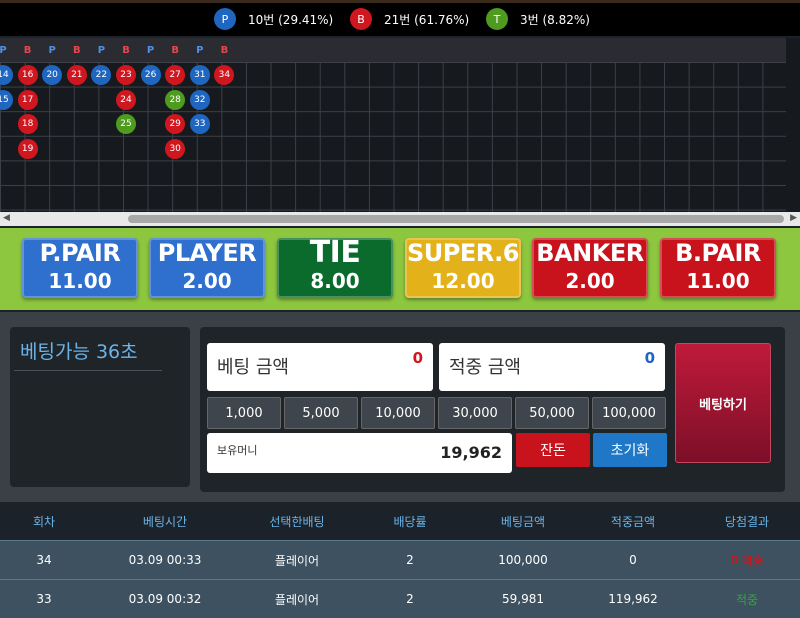  I want to click on cell-win-amount: 119,962, so click(633, 599).